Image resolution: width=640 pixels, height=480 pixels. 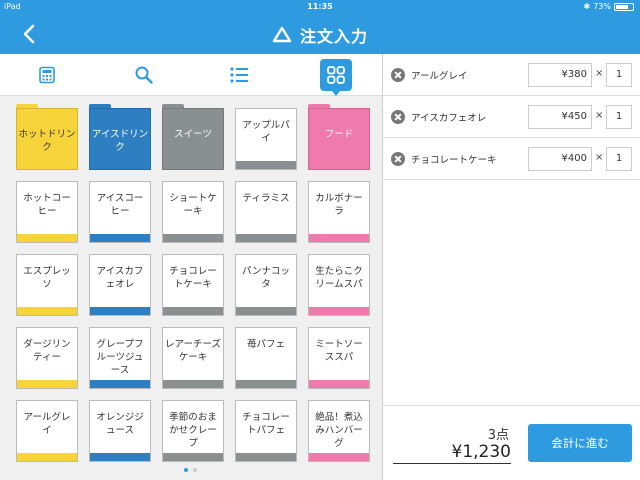 What do you see at coordinates (120, 358) in the screenshot?
I see `product-tile: グレープフルーツジュース` at bounding box center [120, 358].